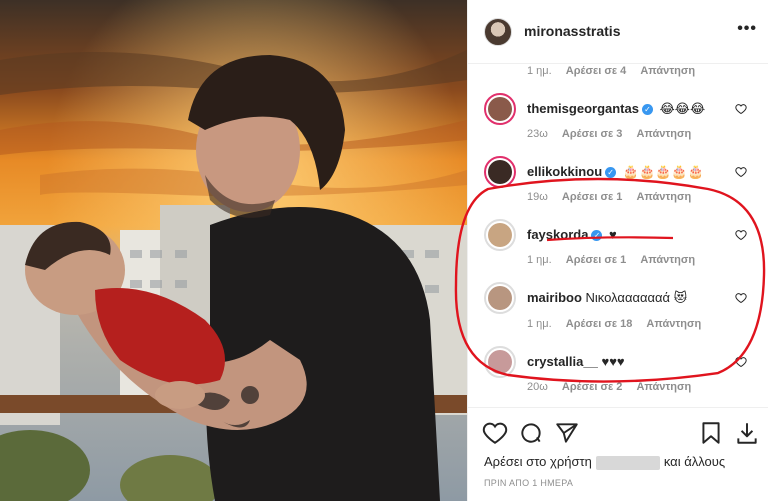 The image size is (768, 501). Describe the element at coordinates (538, 461) in the screenshot. I see `likes-prefix: Αρέσει στο χρήστη` at that location.